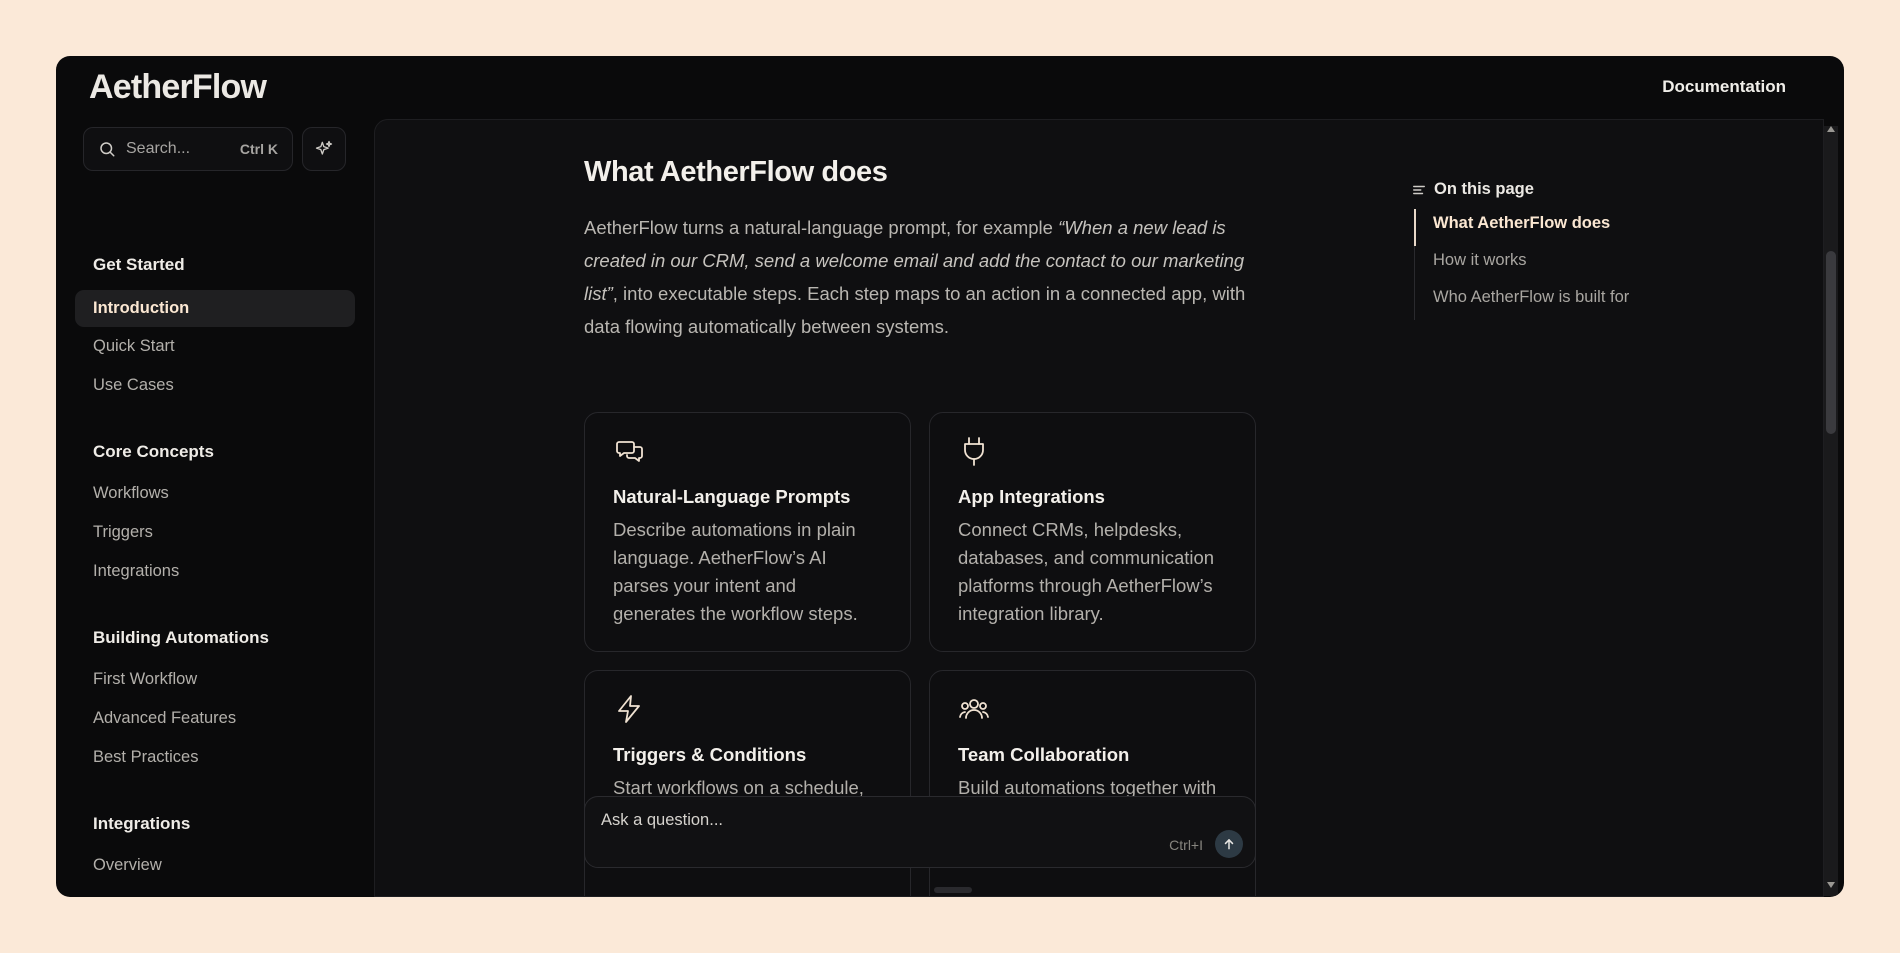  What do you see at coordinates (145, 679) in the screenshot?
I see `sidebar-item-first-workflow: First Workflow` at bounding box center [145, 679].